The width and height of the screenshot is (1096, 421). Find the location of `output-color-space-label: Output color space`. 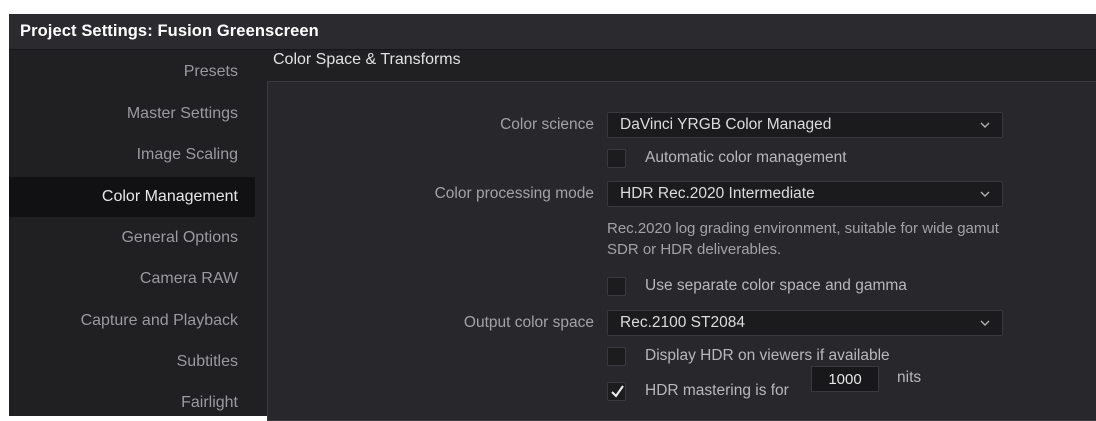

output-color-space-label: Output color space is located at coordinates (528, 322).